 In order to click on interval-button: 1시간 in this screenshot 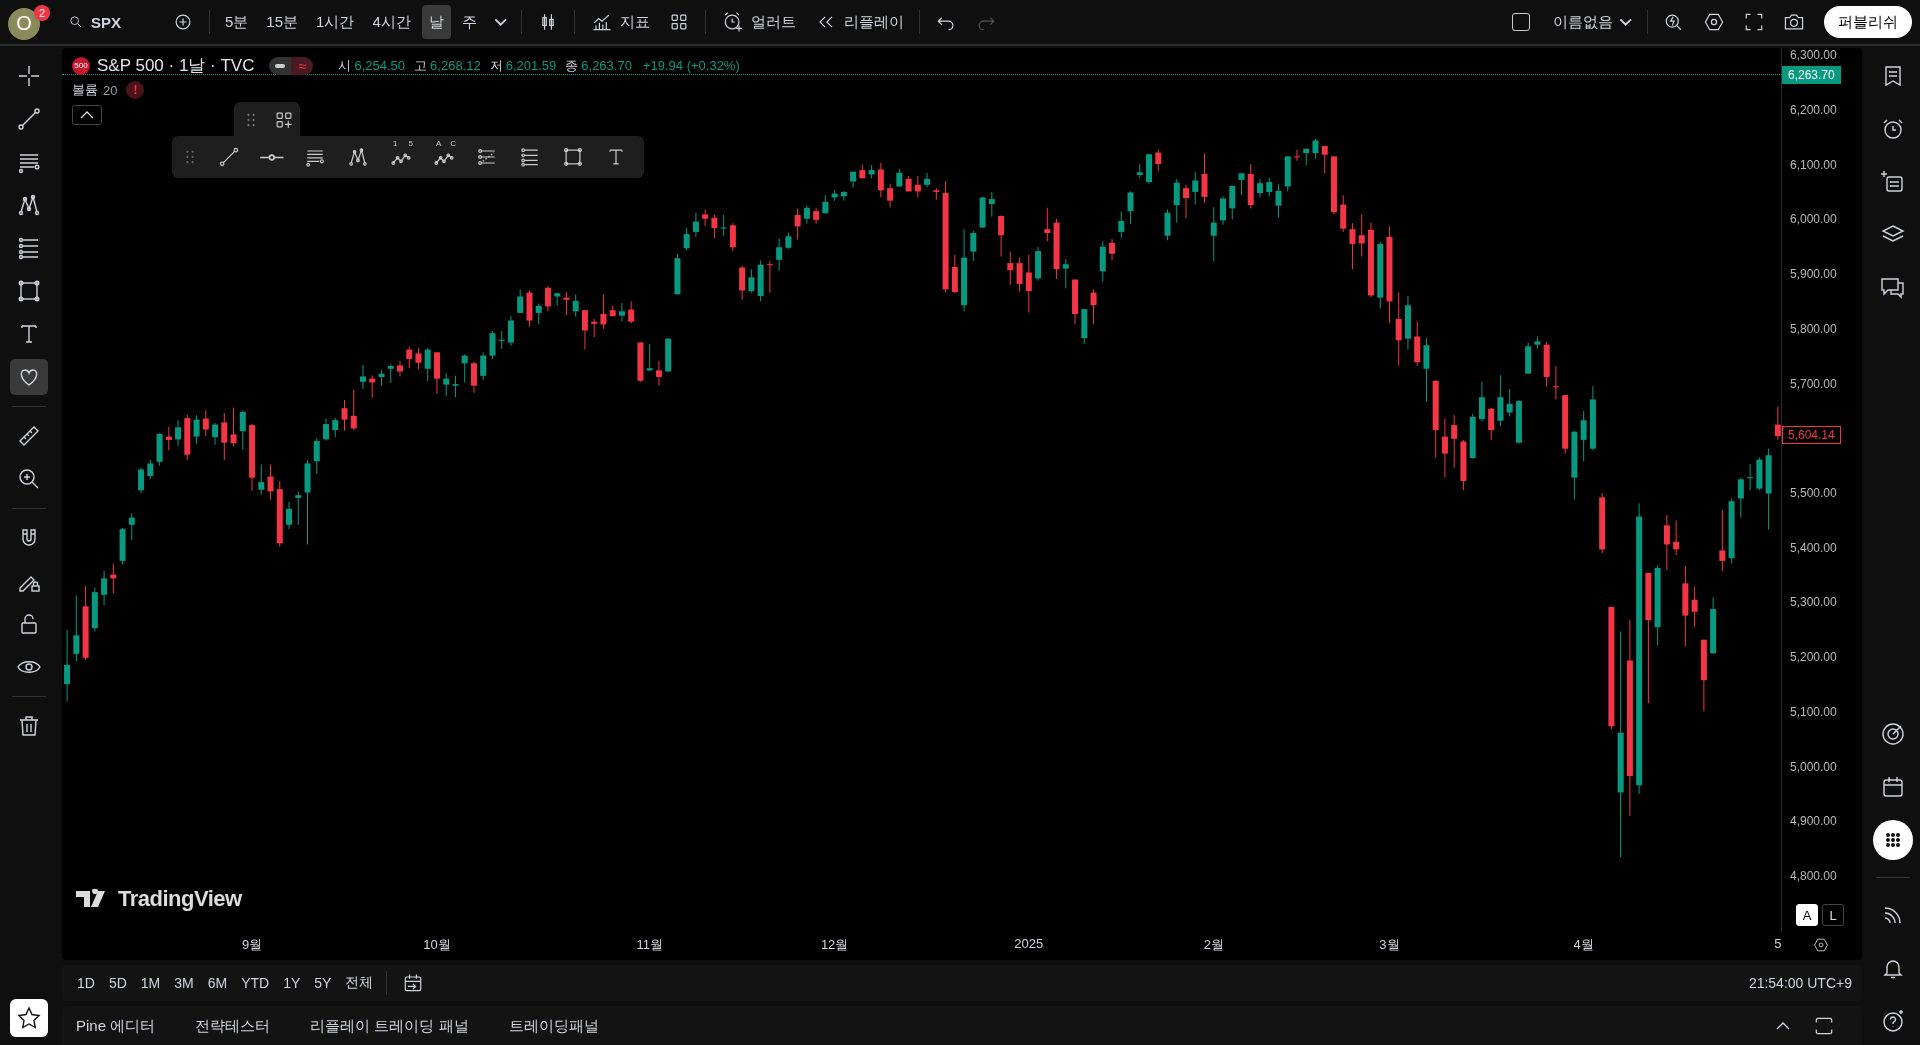, I will do `click(335, 22)`.